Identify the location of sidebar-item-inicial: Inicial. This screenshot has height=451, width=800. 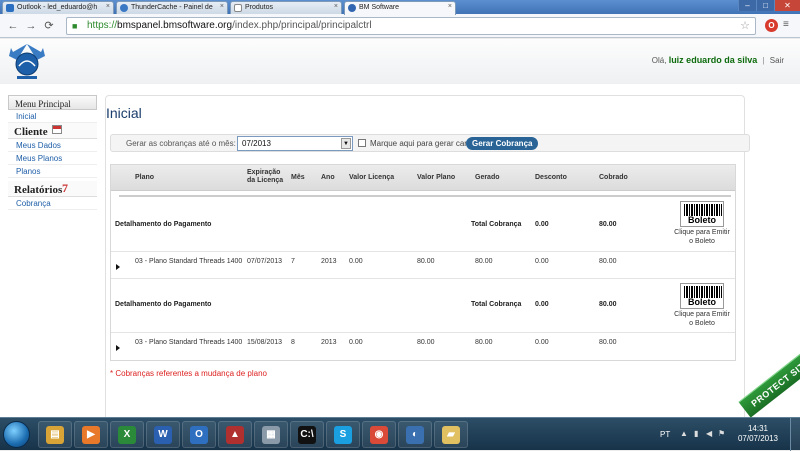
(52, 116).